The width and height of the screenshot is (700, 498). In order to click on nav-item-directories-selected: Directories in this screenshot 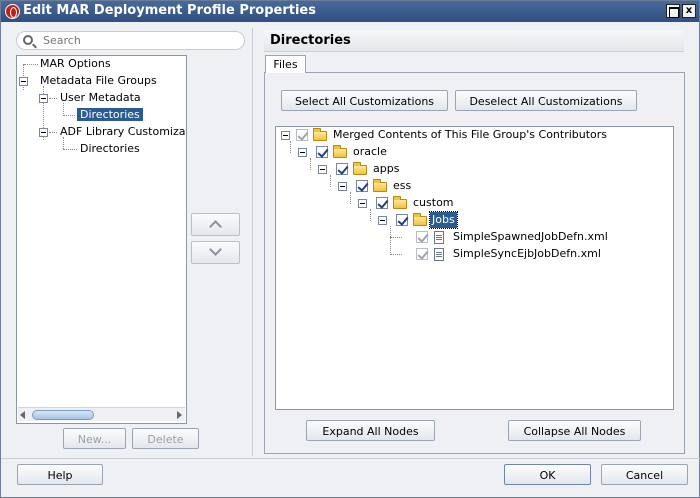, I will do `click(110, 115)`.